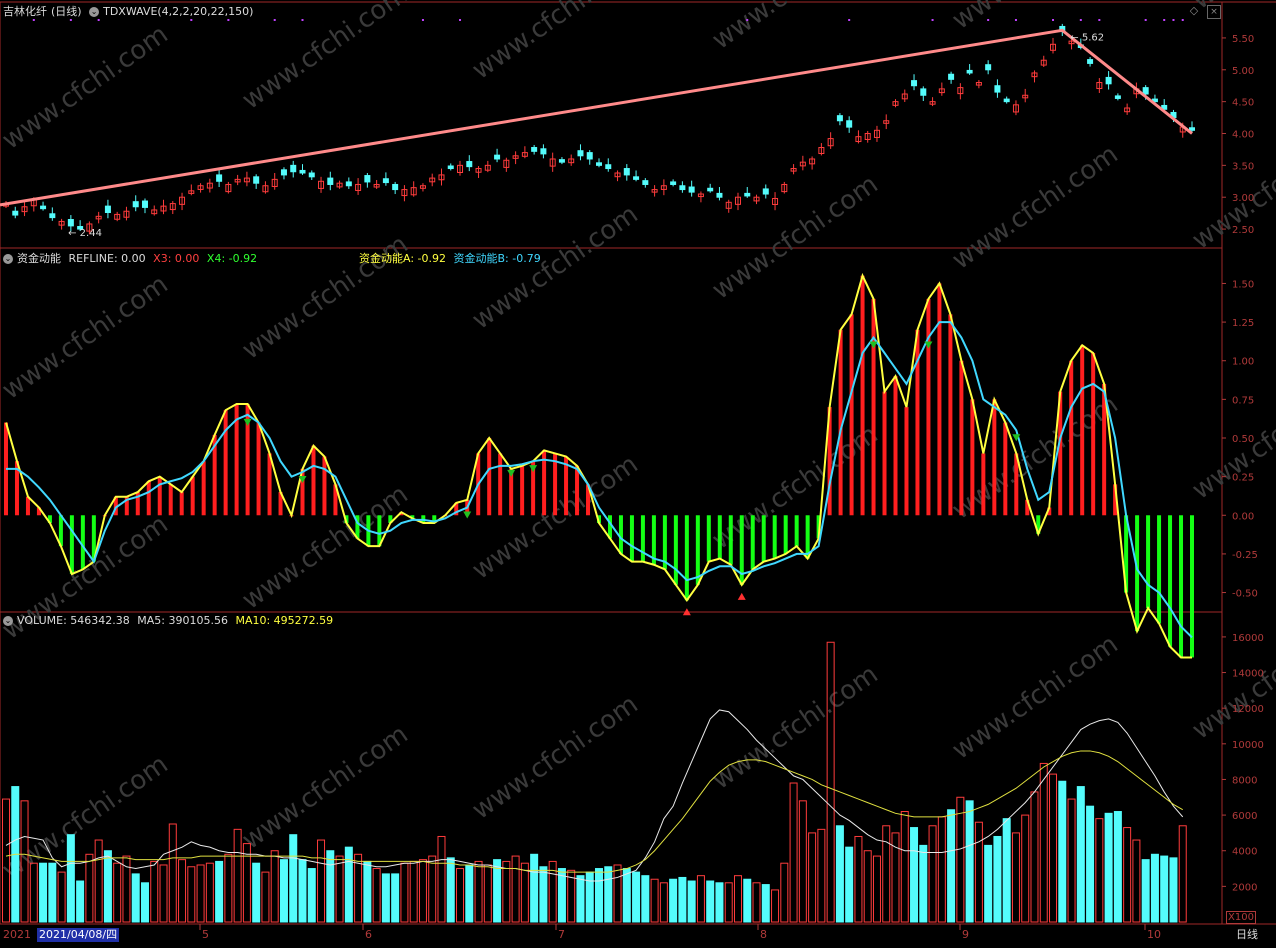 Image resolution: width=1276 pixels, height=948 pixels. I want to click on price-tick-label: 2.50, so click(1243, 230).